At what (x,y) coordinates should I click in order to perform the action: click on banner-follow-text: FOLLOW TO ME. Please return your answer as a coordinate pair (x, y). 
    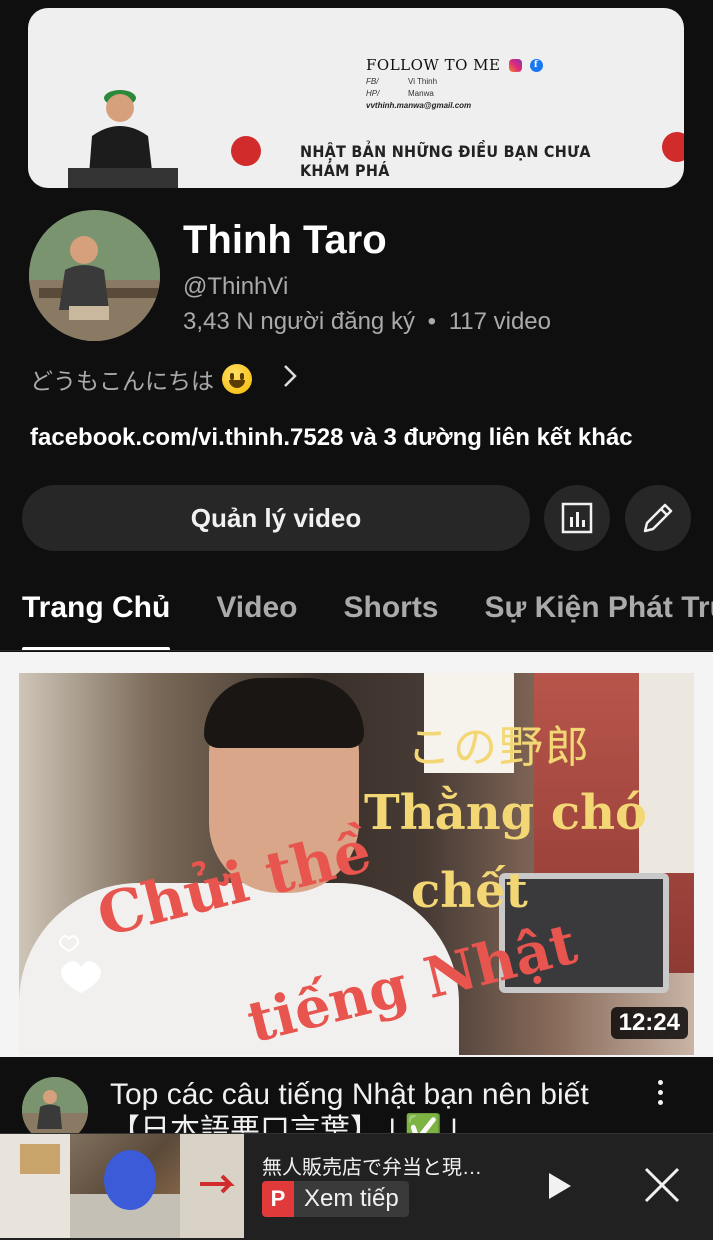
    Looking at the image, I should click on (433, 65).